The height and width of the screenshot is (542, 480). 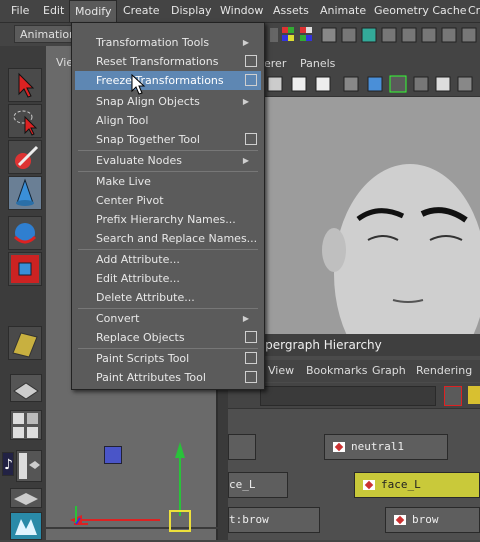 I want to click on paint-select-tool-icon, so click(x=27, y=157).